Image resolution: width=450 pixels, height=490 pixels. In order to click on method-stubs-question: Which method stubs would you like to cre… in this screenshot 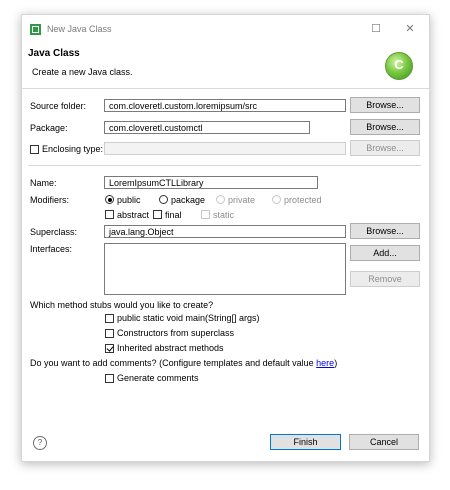, I will do `click(122, 305)`.